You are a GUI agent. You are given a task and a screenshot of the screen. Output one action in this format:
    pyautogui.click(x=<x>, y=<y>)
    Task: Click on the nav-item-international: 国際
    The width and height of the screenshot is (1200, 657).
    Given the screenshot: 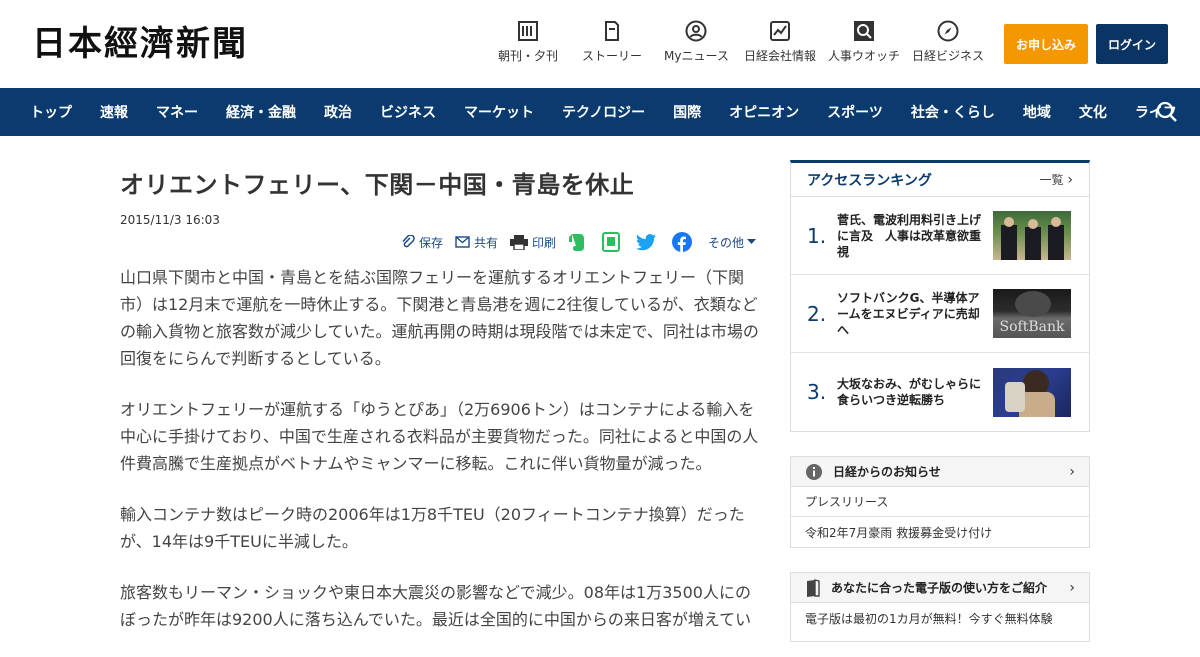 What is the action you would take?
    pyautogui.click(x=687, y=112)
    